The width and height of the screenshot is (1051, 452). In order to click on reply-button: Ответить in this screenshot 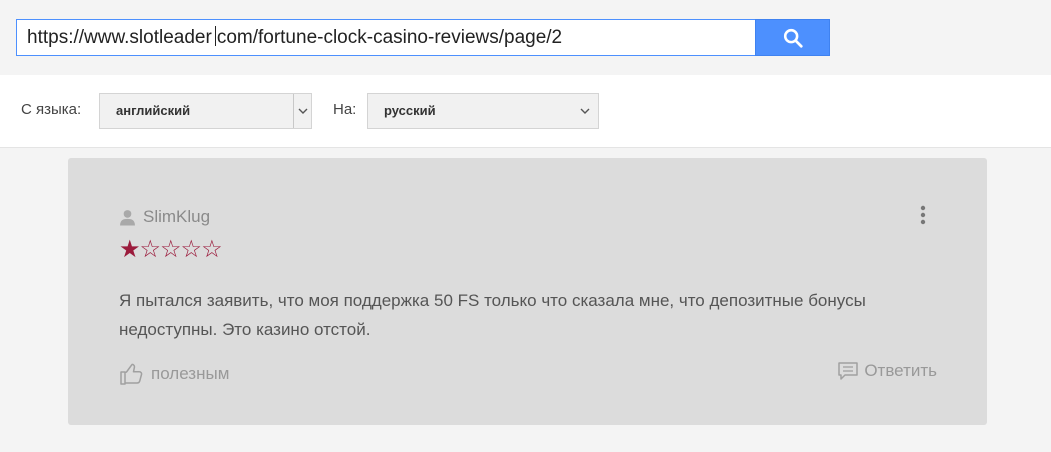, I will do `click(887, 371)`.